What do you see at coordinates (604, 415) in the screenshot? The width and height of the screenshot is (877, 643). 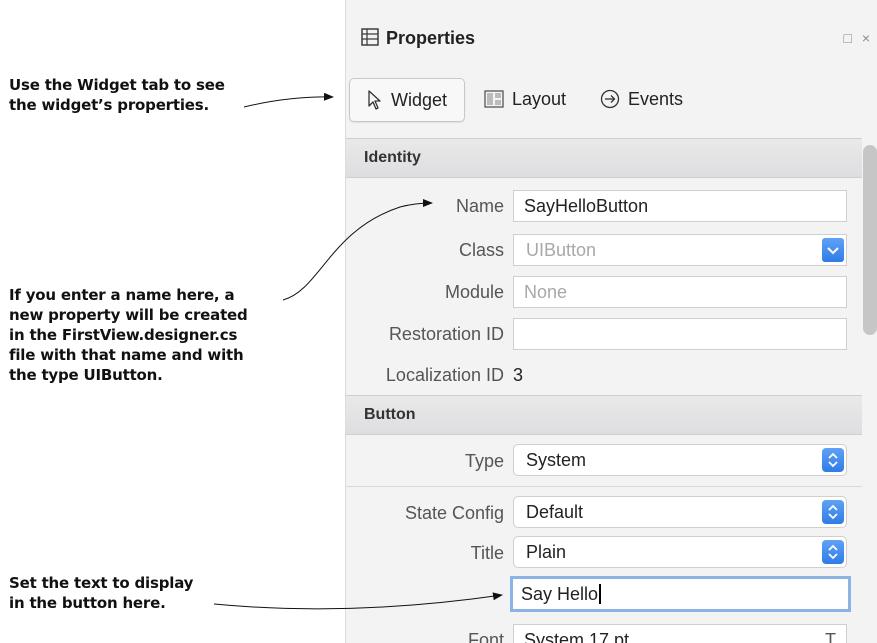 I see `section-button: Button` at bounding box center [604, 415].